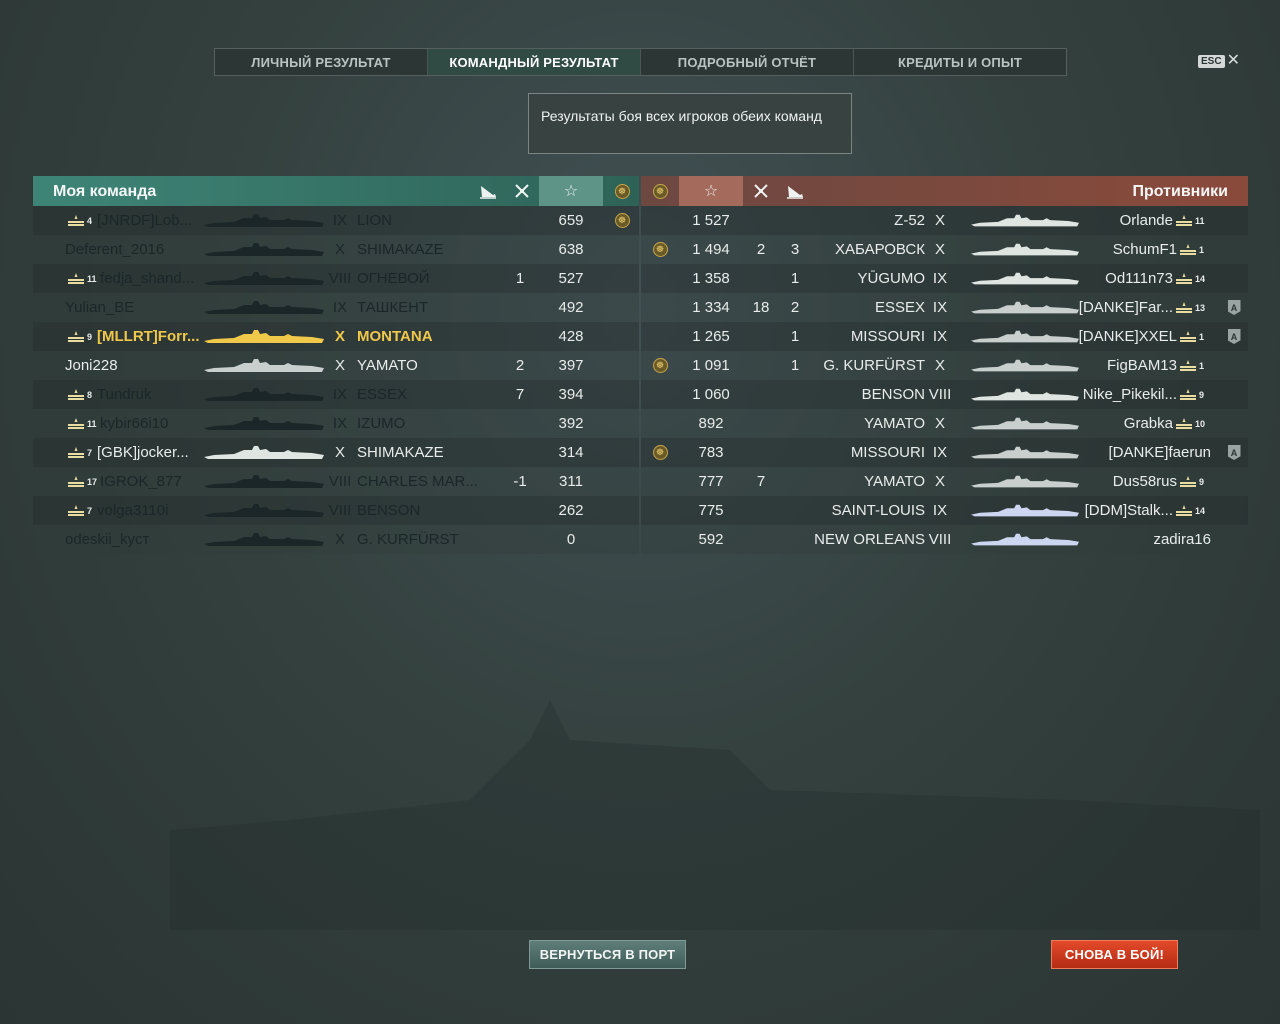 The width and height of the screenshot is (1280, 1024). I want to click on enemy-team-row: 1 265 1 MISSOURI IX [DANKE]XXEL 1 A, so click(944, 336).